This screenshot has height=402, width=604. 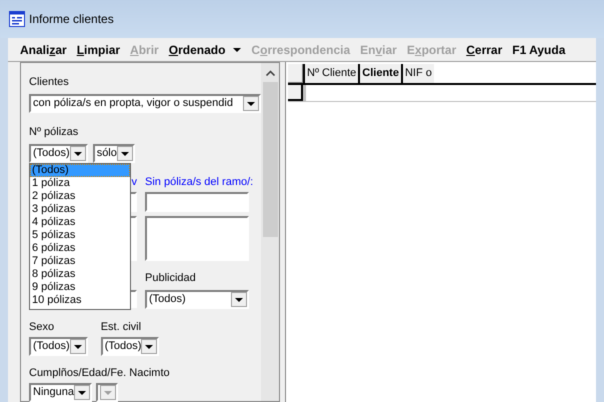 What do you see at coordinates (43, 50) in the screenshot?
I see `menu-button: Analizar` at bounding box center [43, 50].